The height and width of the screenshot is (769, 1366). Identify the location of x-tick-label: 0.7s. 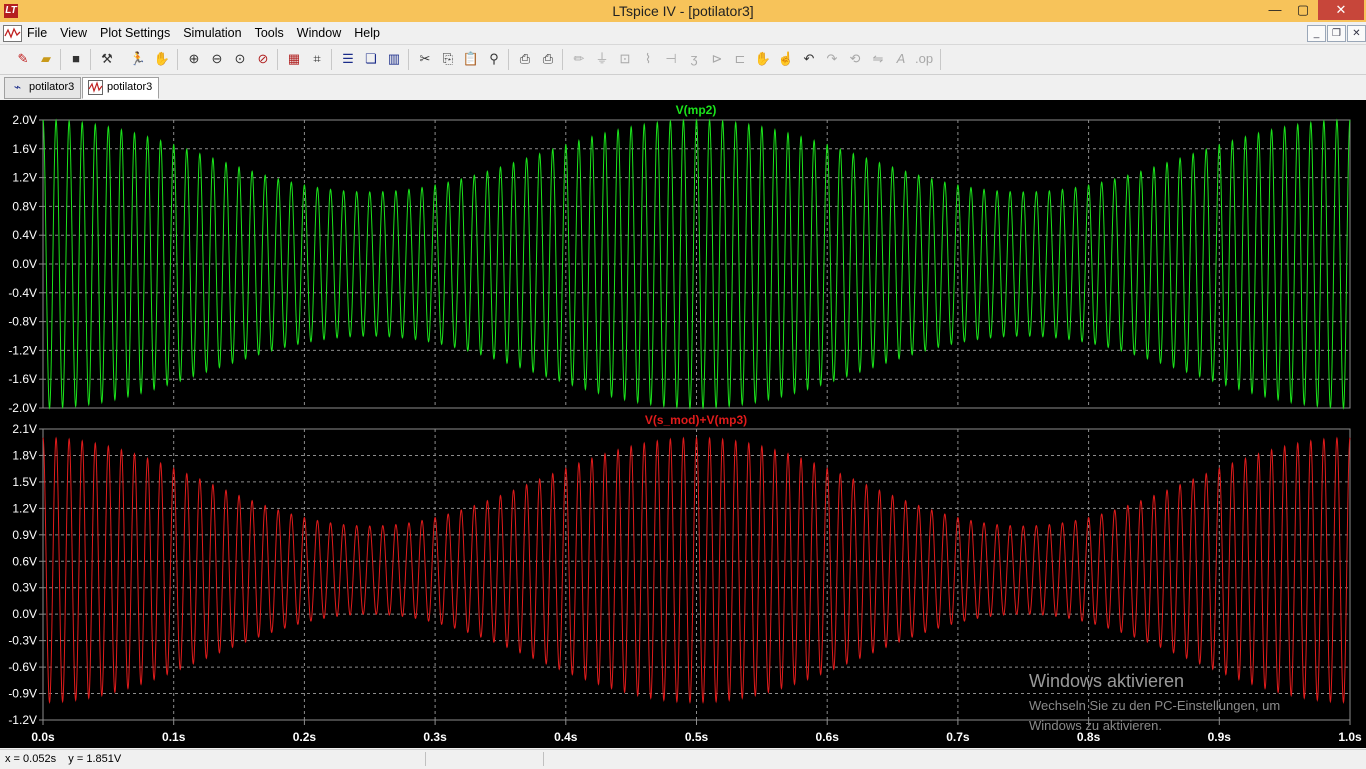
(958, 737).